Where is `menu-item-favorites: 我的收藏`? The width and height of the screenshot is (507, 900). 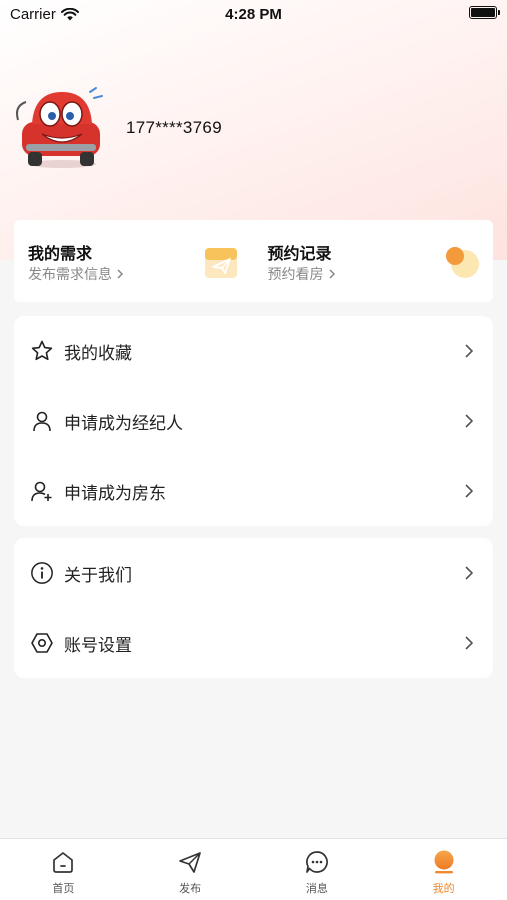 menu-item-favorites: 我的收藏 is located at coordinates (253, 351).